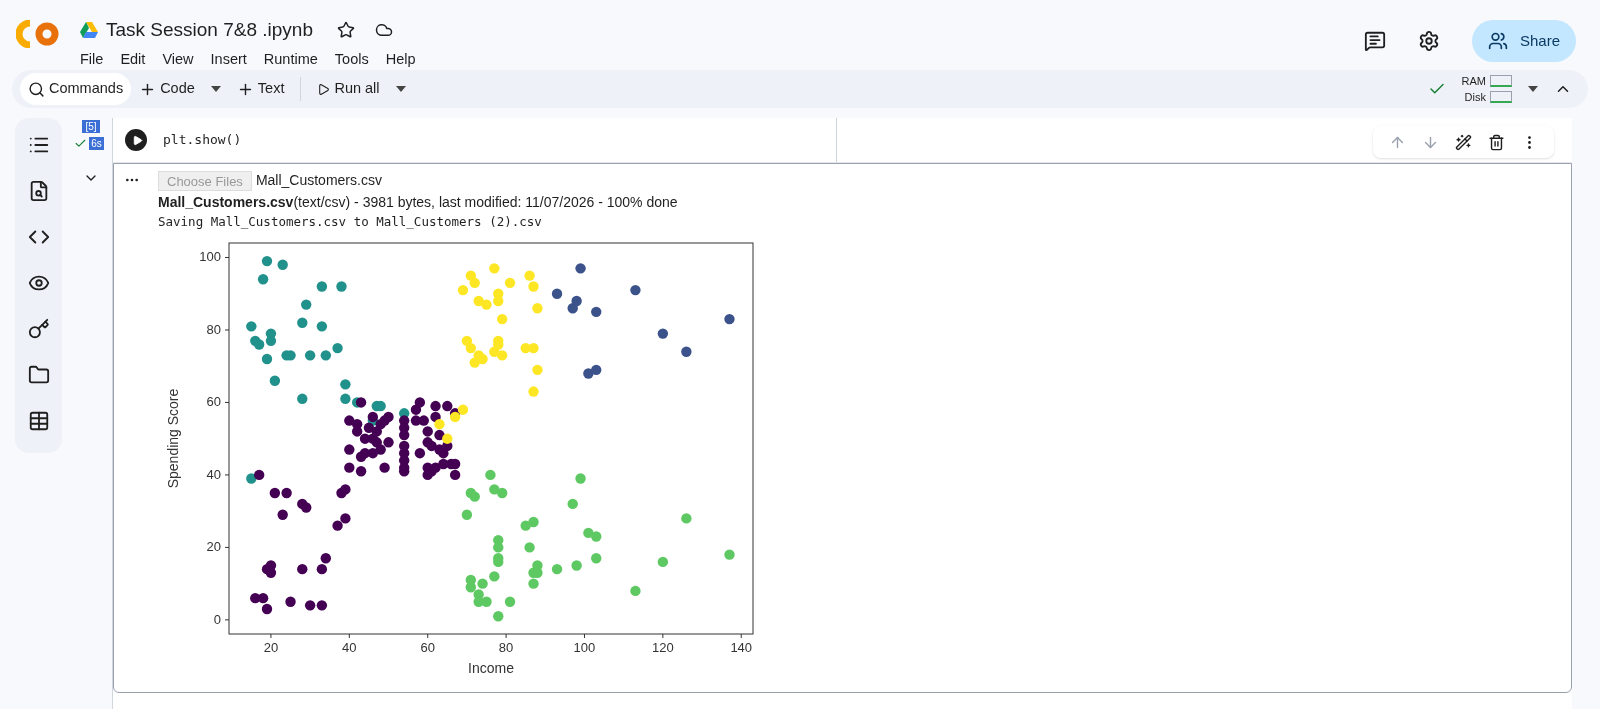  Describe the element at coordinates (349, 647) in the screenshot. I see `x-tick-label: 40` at that location.